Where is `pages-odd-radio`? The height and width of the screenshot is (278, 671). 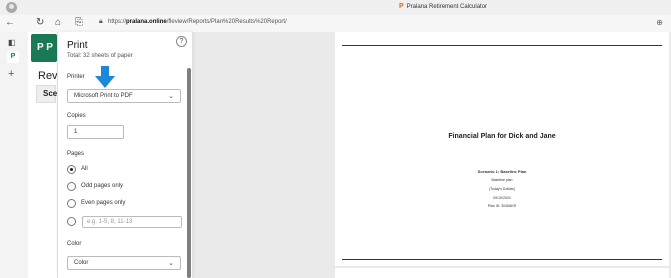
pages-odd-radio is located at coordinates (71, 186).